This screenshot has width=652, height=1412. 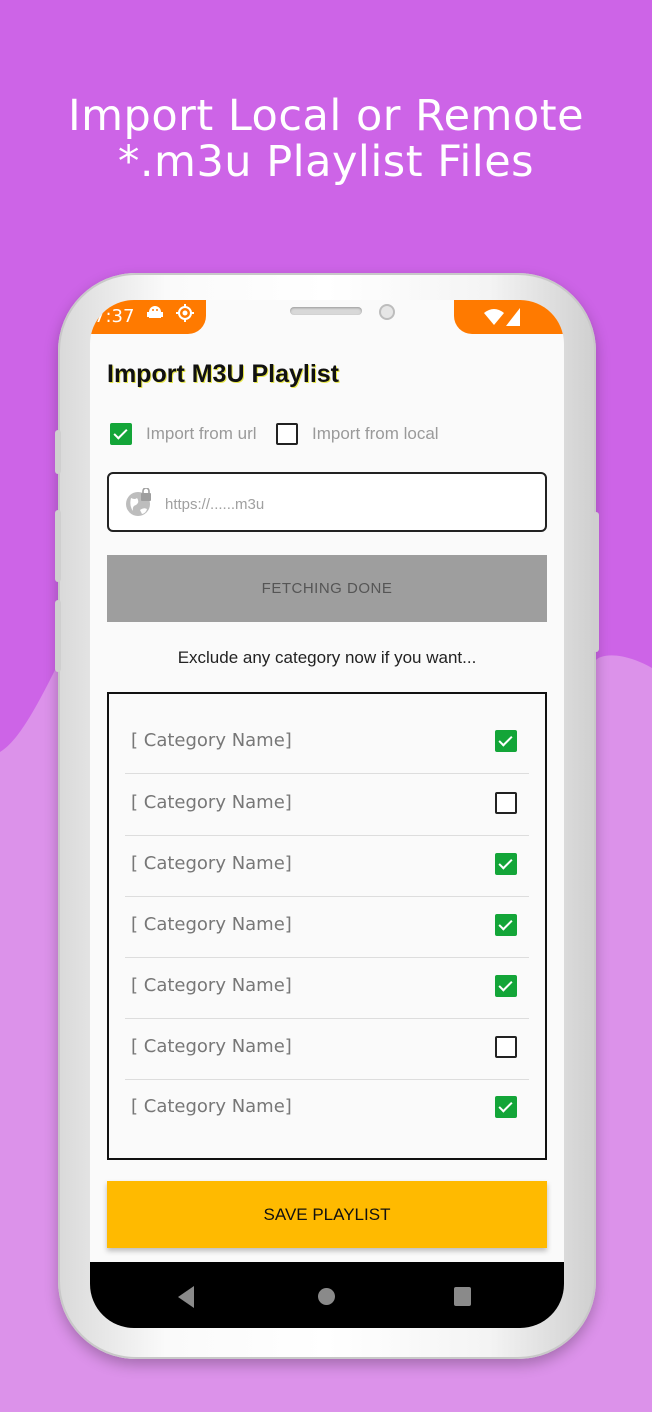 I want to click on row-divider, so click(x=327, y=773).